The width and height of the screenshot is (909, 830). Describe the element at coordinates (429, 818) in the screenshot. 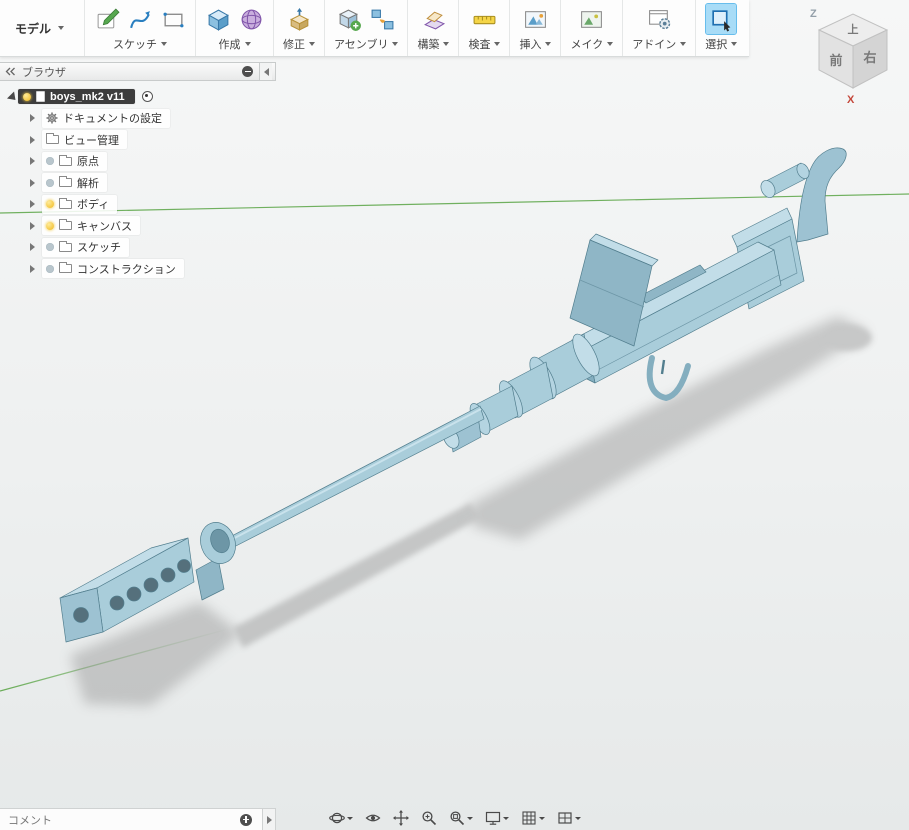

I see `zoom-button` at that location.